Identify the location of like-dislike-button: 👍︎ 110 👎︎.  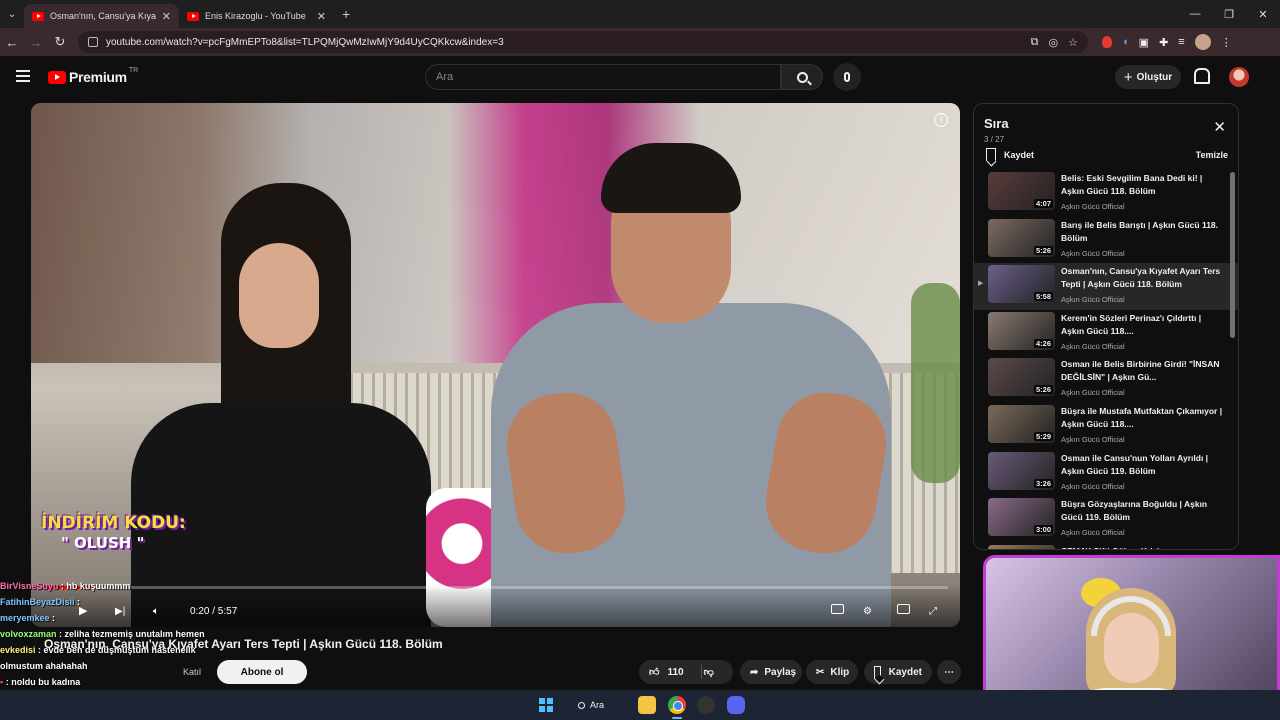
(686, 672).